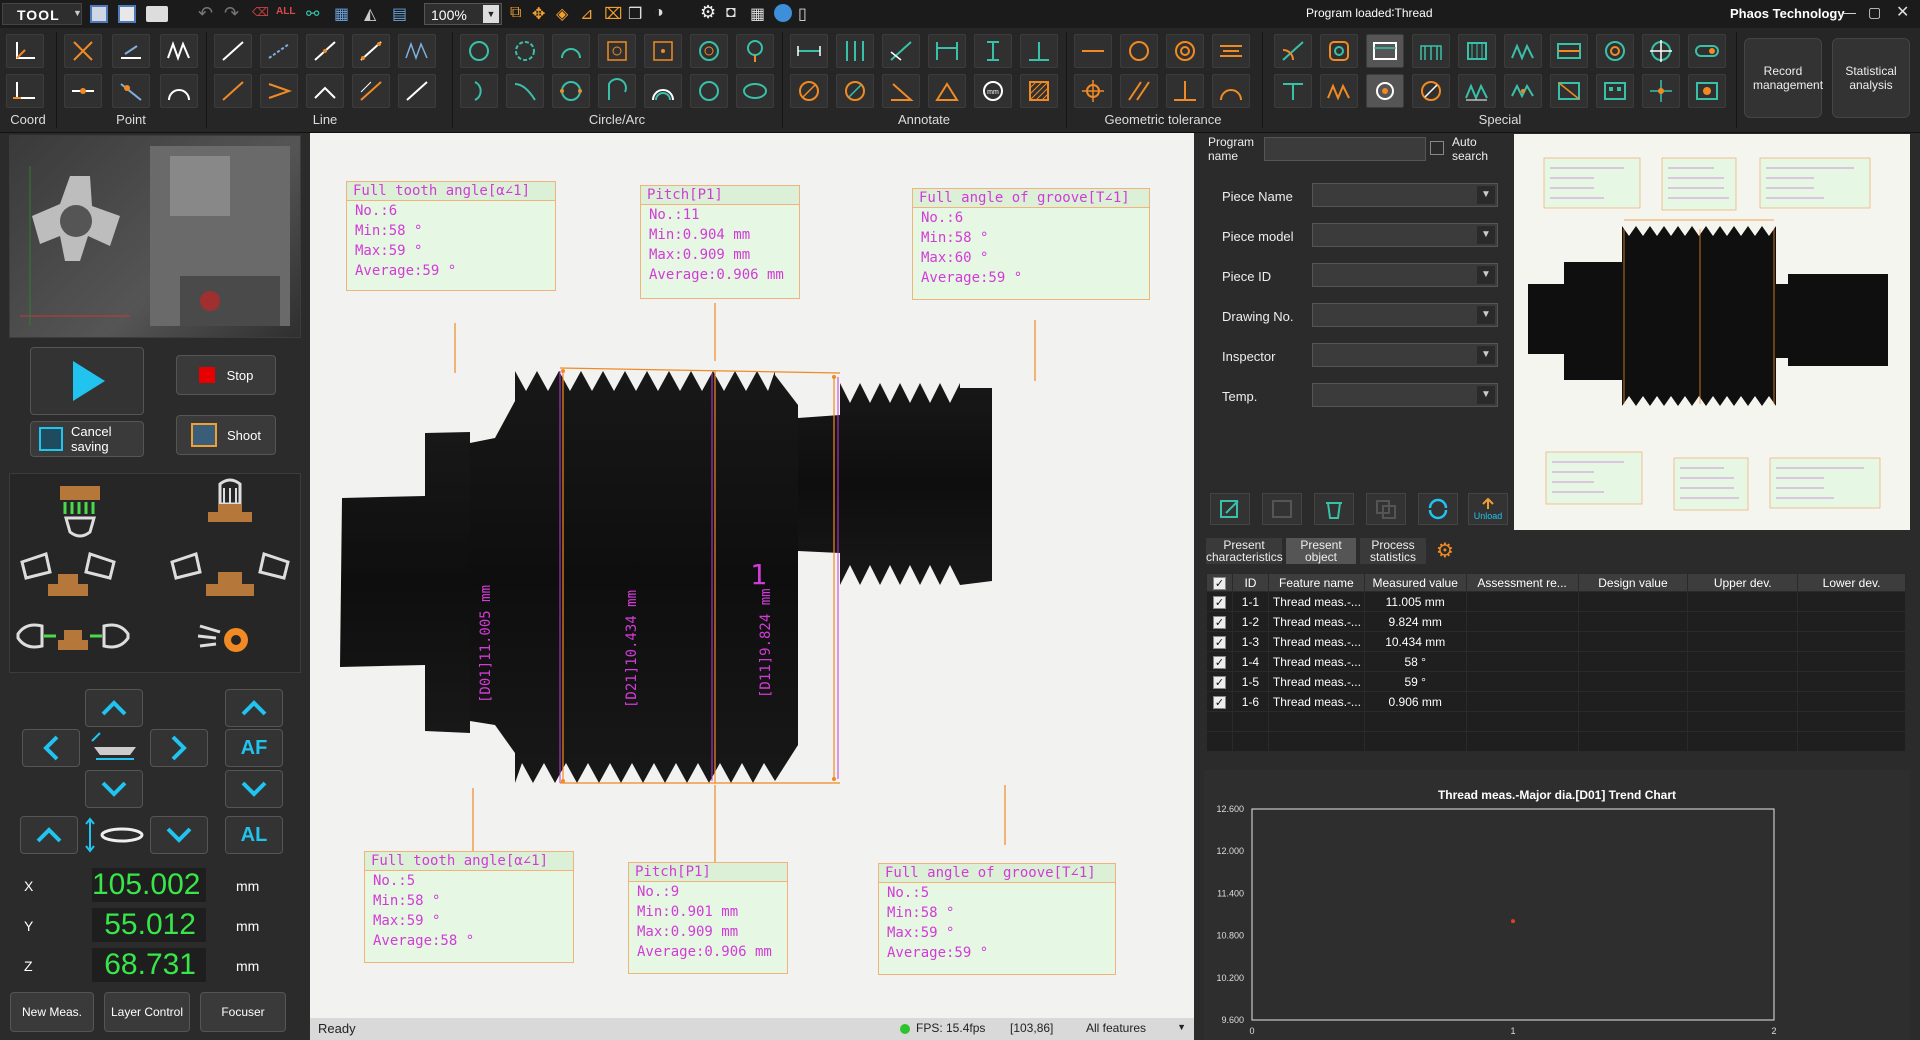 The image size is (1920, 1040). Describe the element at coordinates (179, 748) in the screenshot. I see `move-right-button` at that location.